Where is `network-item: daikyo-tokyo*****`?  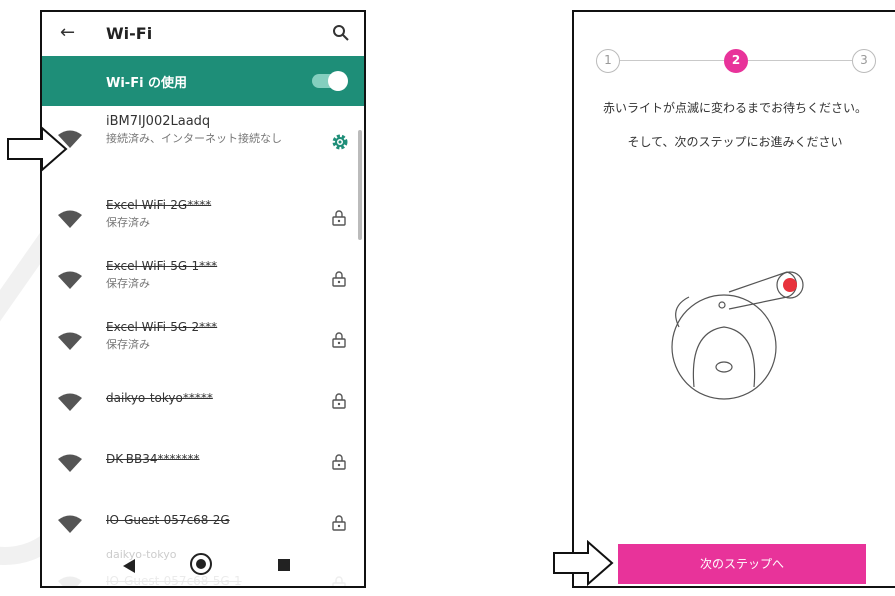
network-item: daikyo-tokyo***** is located at coordinates (203, 403).